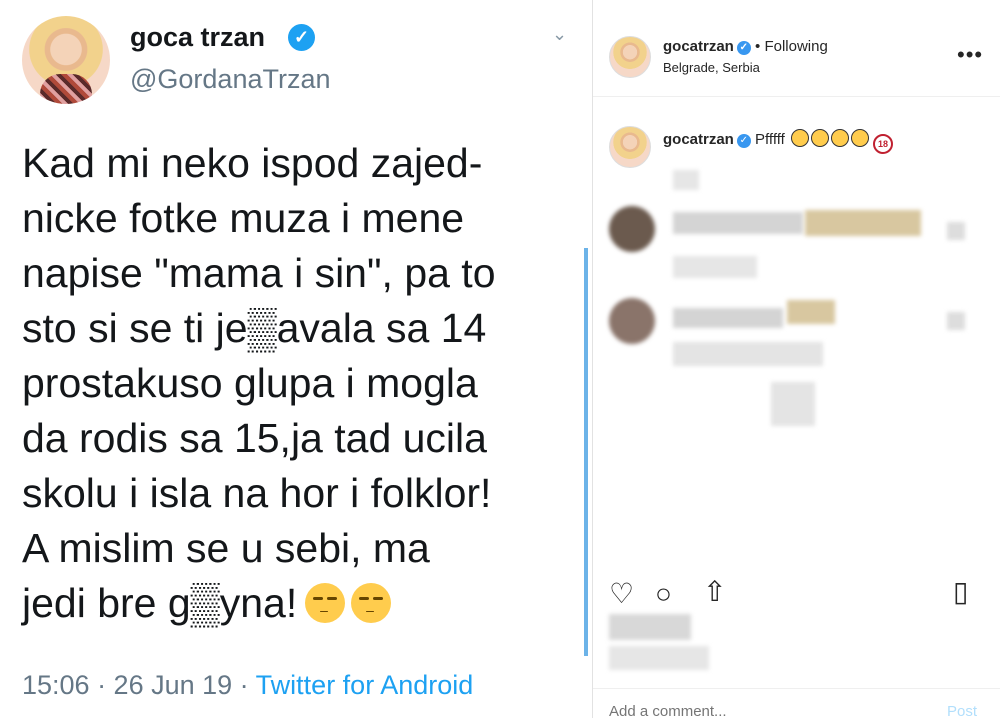  What do you see at coordinates (66, 60) in the screenshot?
I see `tweet-avatar` at bounding box center [66, 60].